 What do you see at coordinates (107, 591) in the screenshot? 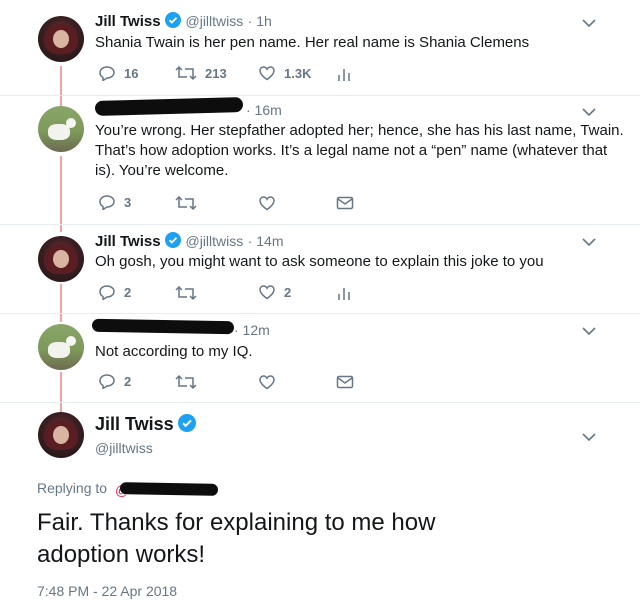
I see `tweet-timestamp: 7:48 PM - 22 Apr 2018` at bounding box center [107, 591].